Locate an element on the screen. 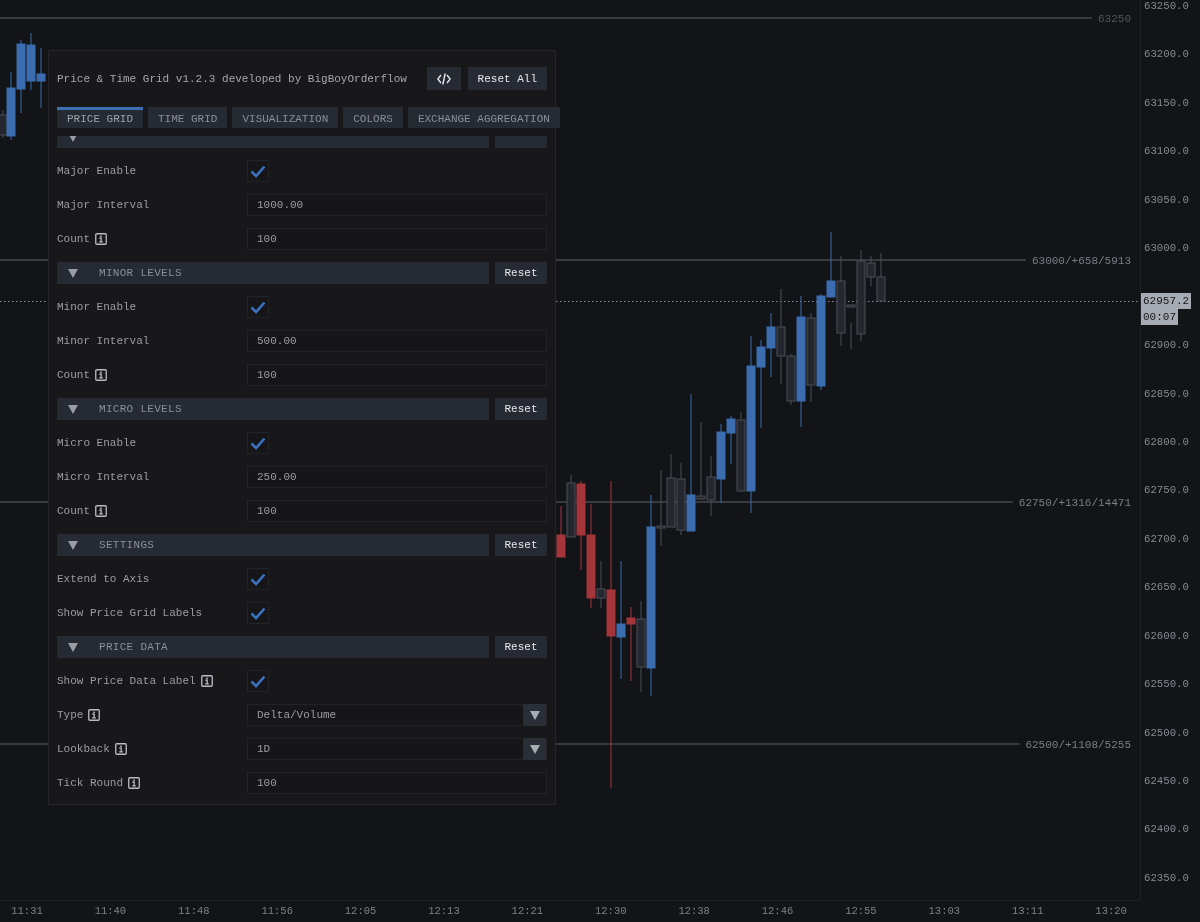 This screenshot has width=1200, height=922. grid-line-label: 63000/+658/5913 is located at coordinates (1081, 261).